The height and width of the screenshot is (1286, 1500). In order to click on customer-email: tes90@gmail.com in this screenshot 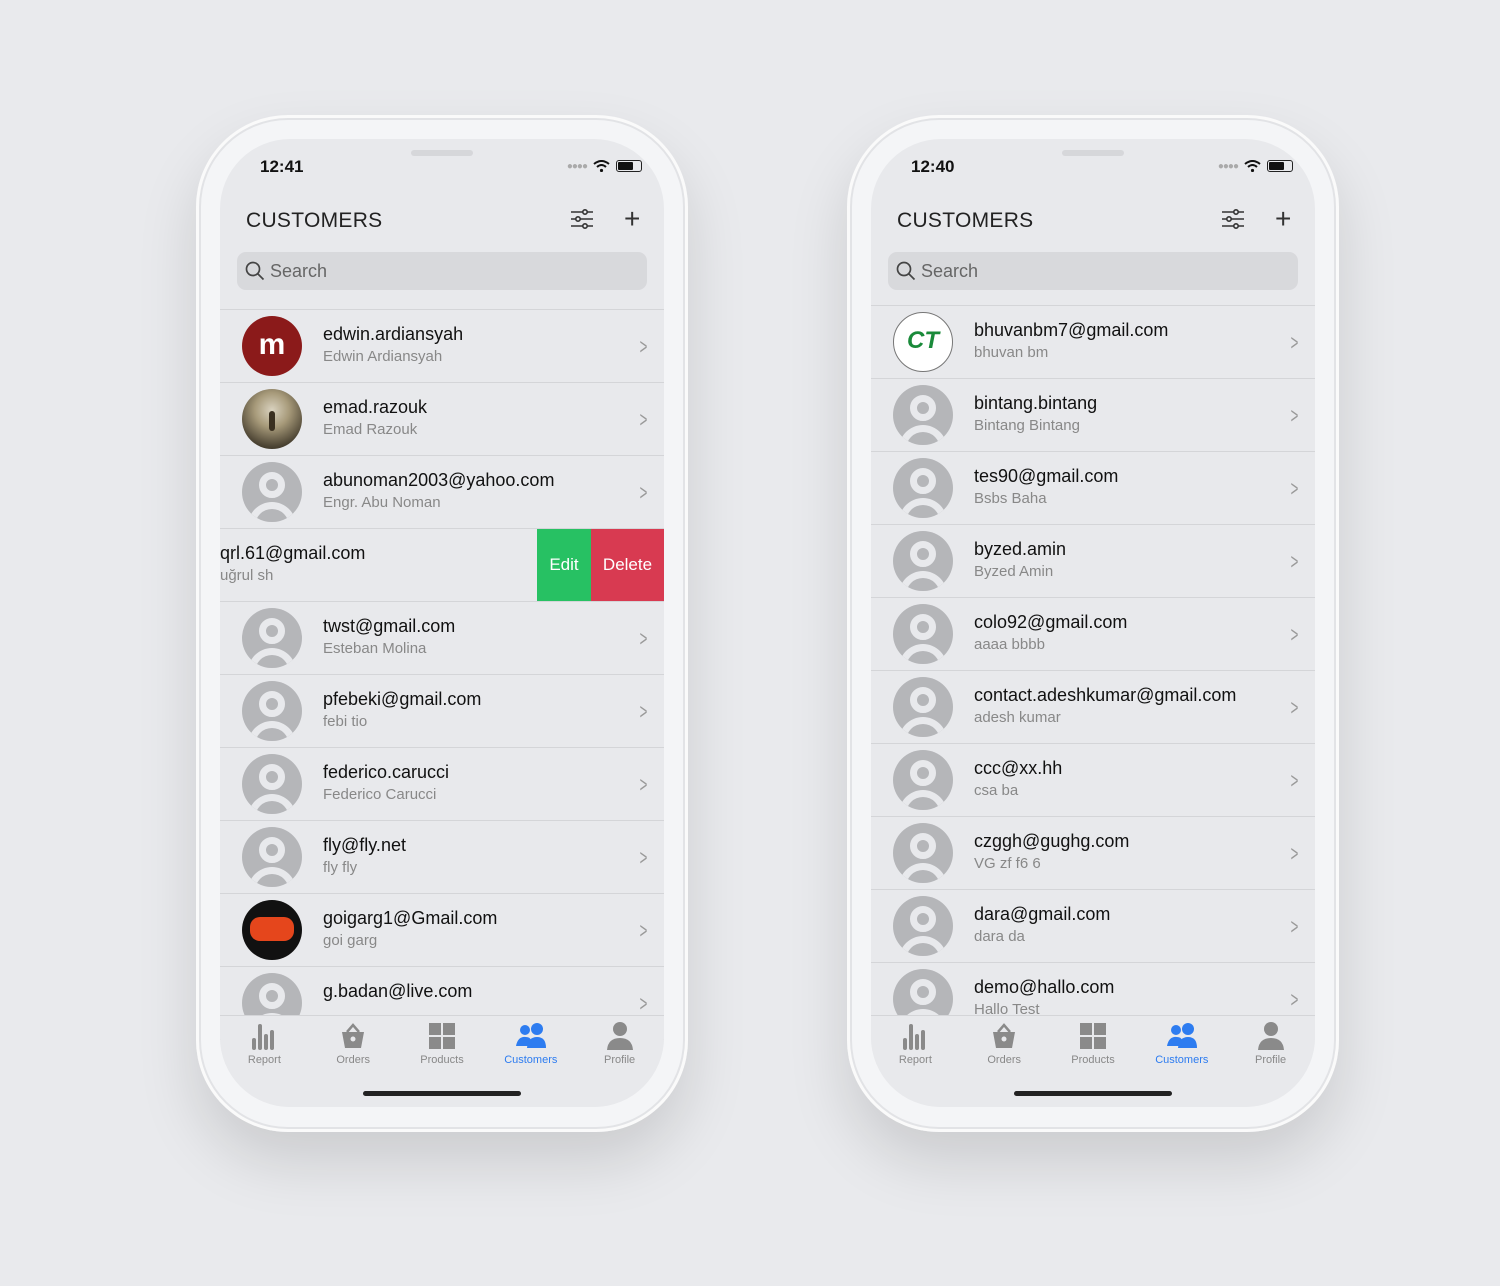, I will do `click(1046, 476)`.